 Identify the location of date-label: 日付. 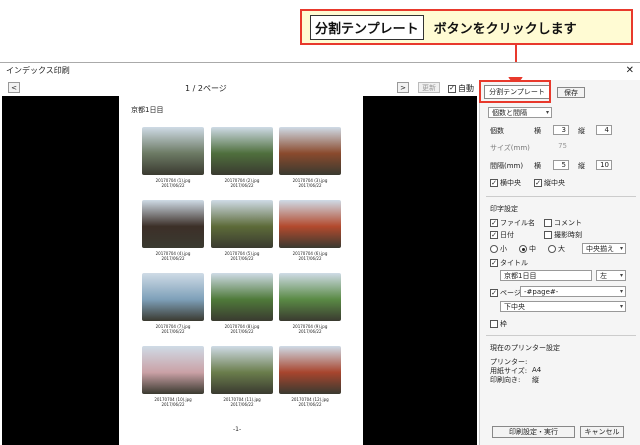
(507, 235).